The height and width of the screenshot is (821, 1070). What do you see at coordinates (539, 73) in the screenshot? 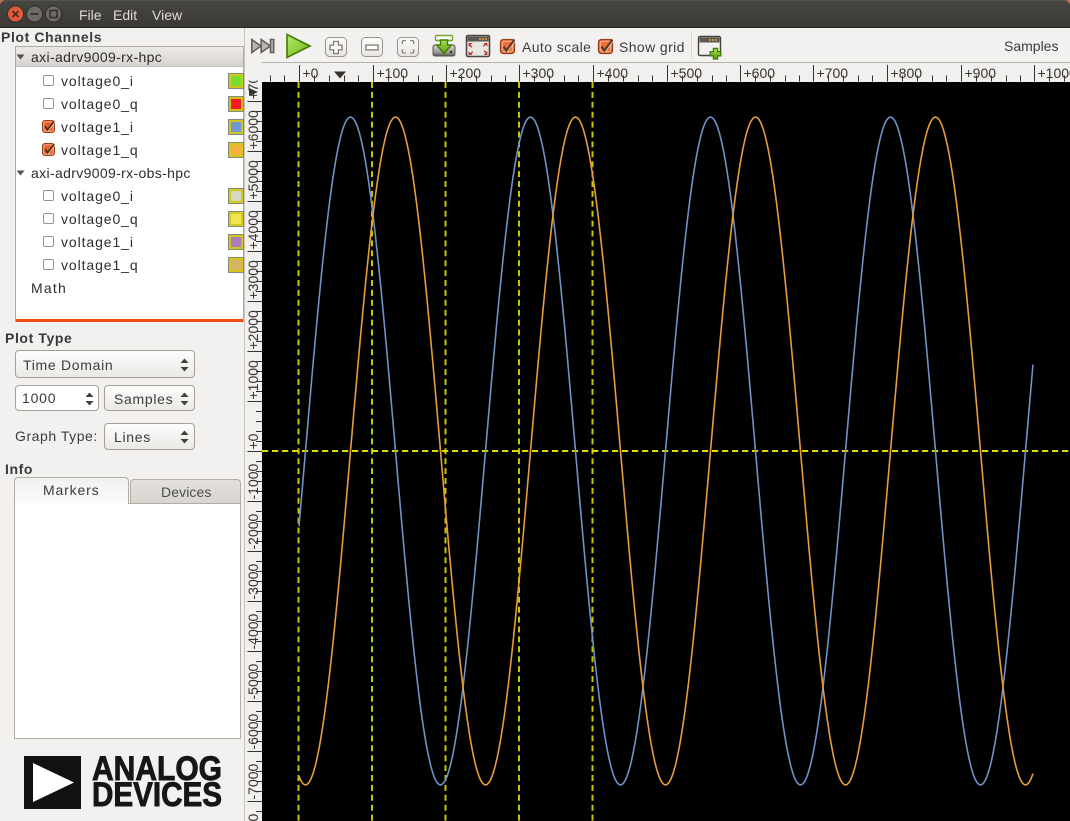
I see `svg-text: +300` at bounding box center [539, 73].